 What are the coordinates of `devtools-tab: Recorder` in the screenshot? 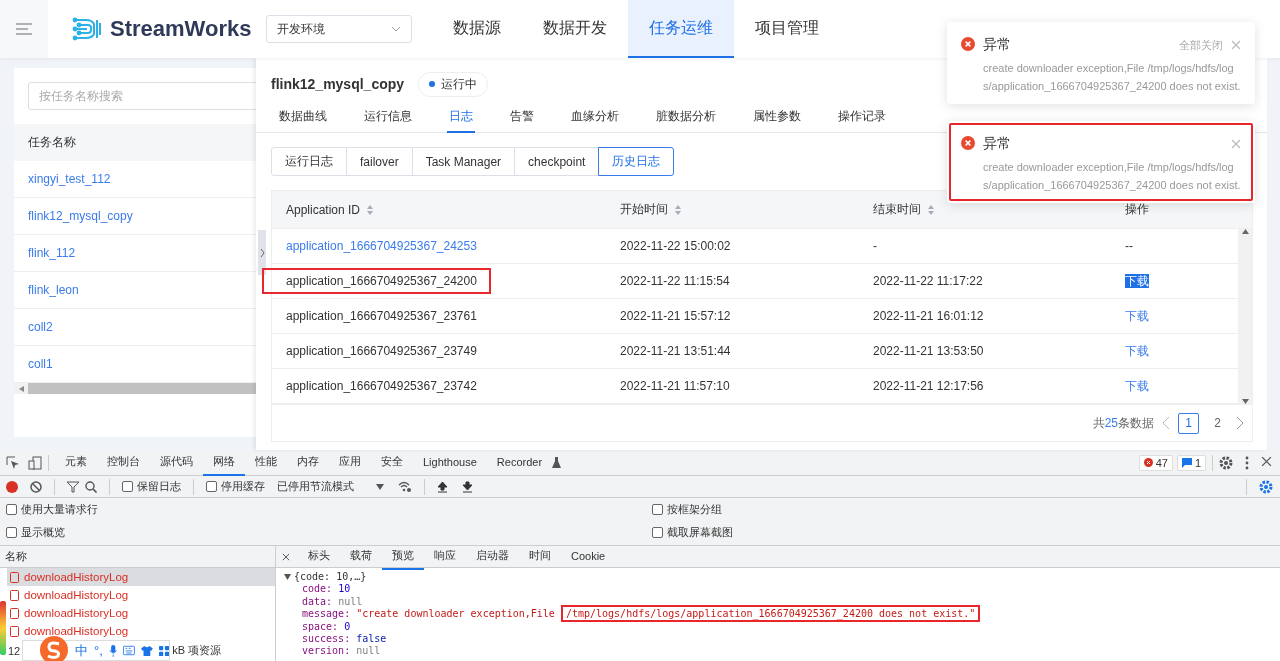 It's located at (519, 462).